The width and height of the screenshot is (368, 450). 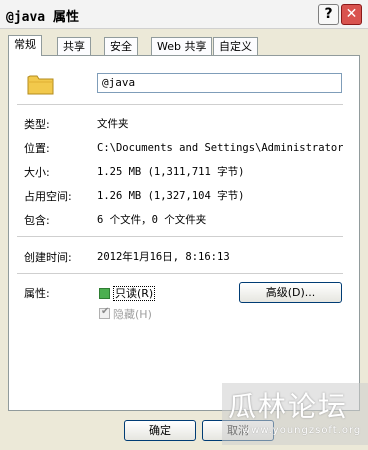 I want to click on tab-web-sharing: Web 共享, so click(x=182, y=46).